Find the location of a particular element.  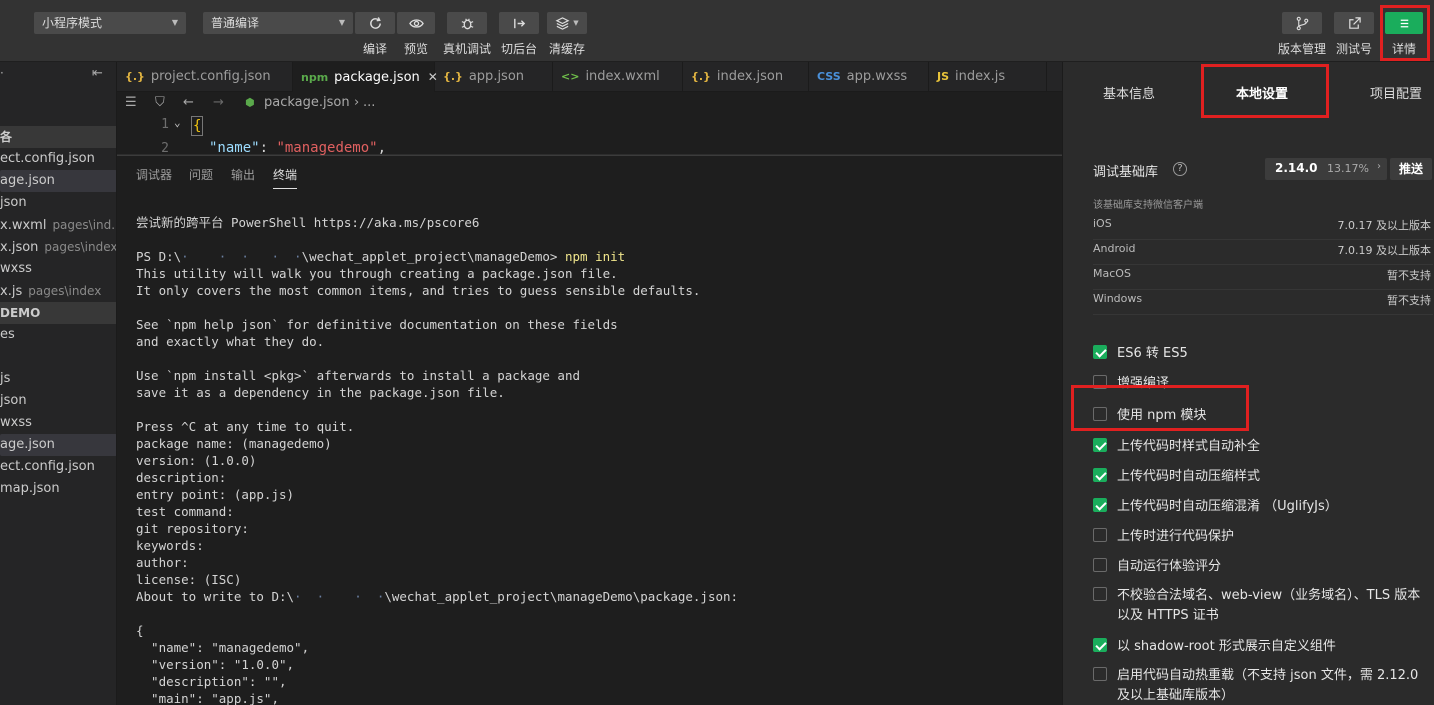

explorer-file-item: x.js pages\index is located at coordinates (58, 291).